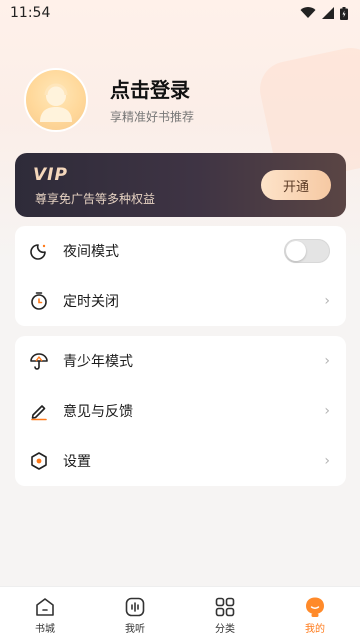  I want to click on moon-icon, so click(38, 252).